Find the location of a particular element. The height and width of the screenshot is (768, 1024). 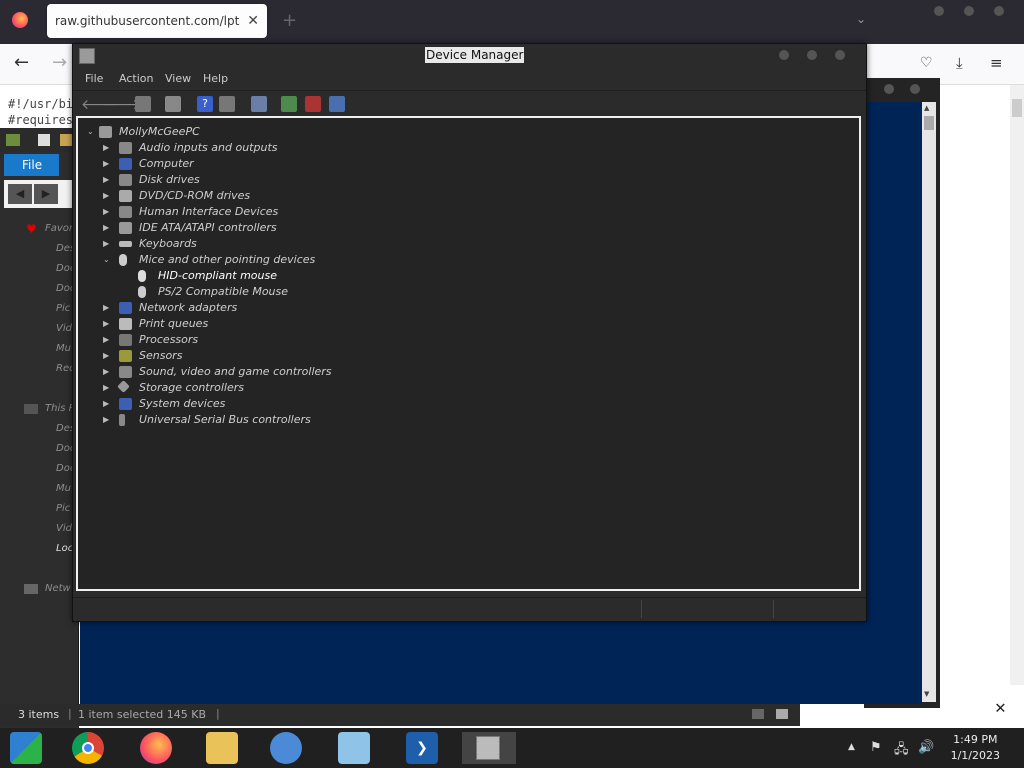

show-hidden-icons-chevron-icon: ▲ is located at coordinates (851, 747).